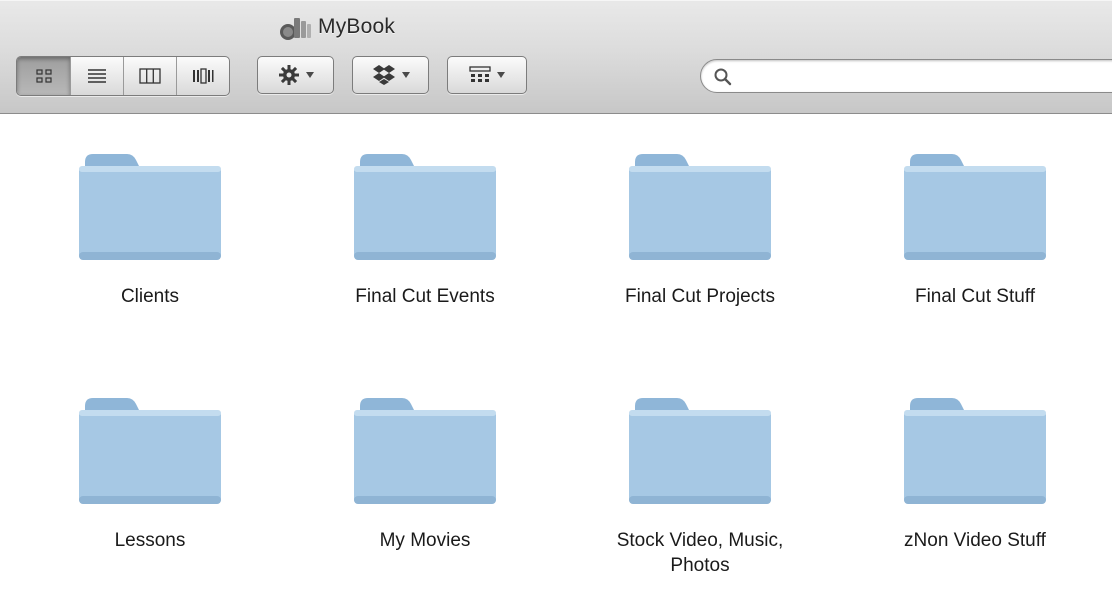 This screenshot has height=595, width=1112. What do you see at coordinates (295, 29) in the screenshot?
I see `external-drive-icon` at bounding box center [295, 29].